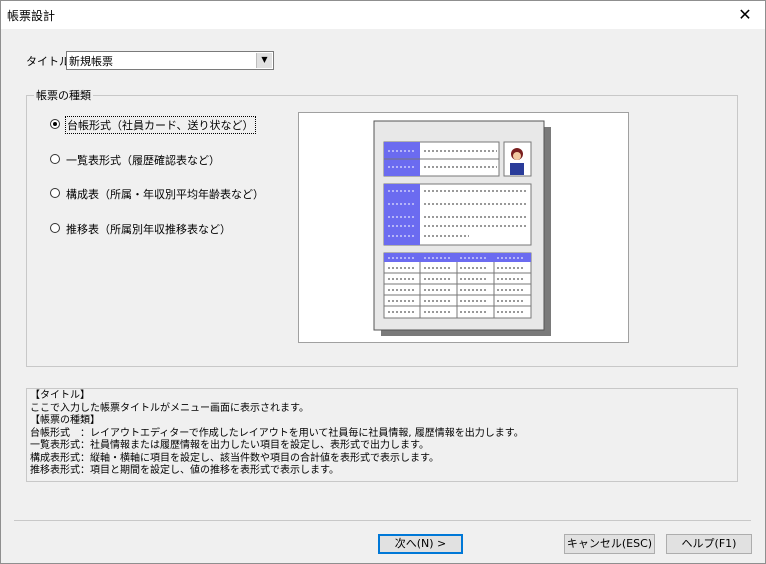 This screenshot has width=766, height=564. I want to click on cancel-button: キャンセル(ESC), so click(609, 544).